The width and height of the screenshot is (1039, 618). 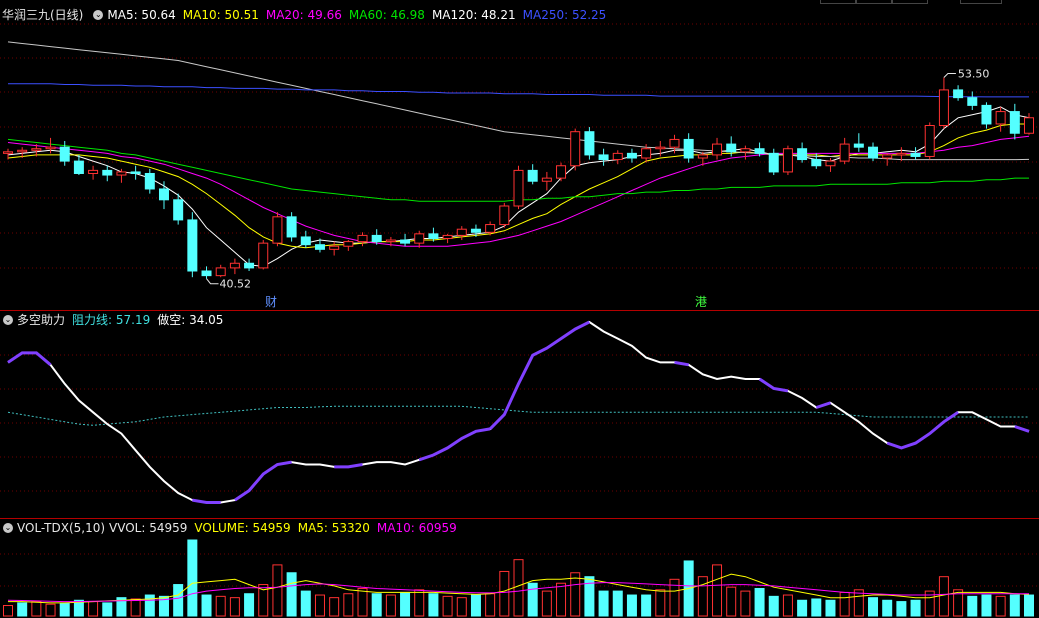 What do you see at coordinates (564, 15) in the screenshot?
I see `ma250-label: MA250: 52.25` at bounding box center [564, 15].